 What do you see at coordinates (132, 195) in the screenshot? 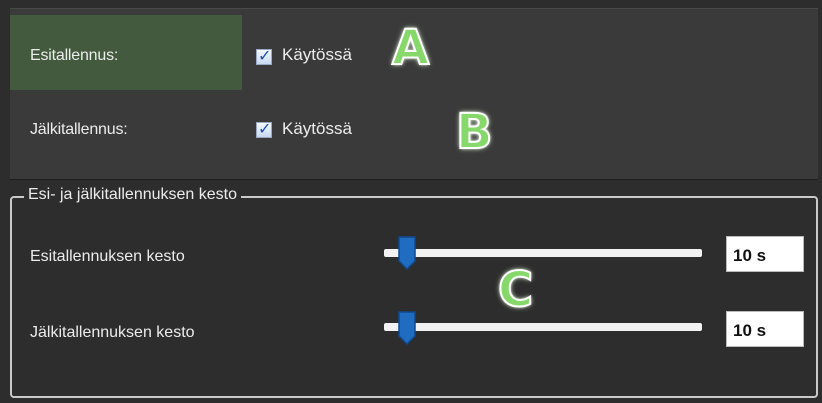
I see `duration-group-title: Esi- ja jälkitallennuksen kesto` at bounding box center [132, 195].